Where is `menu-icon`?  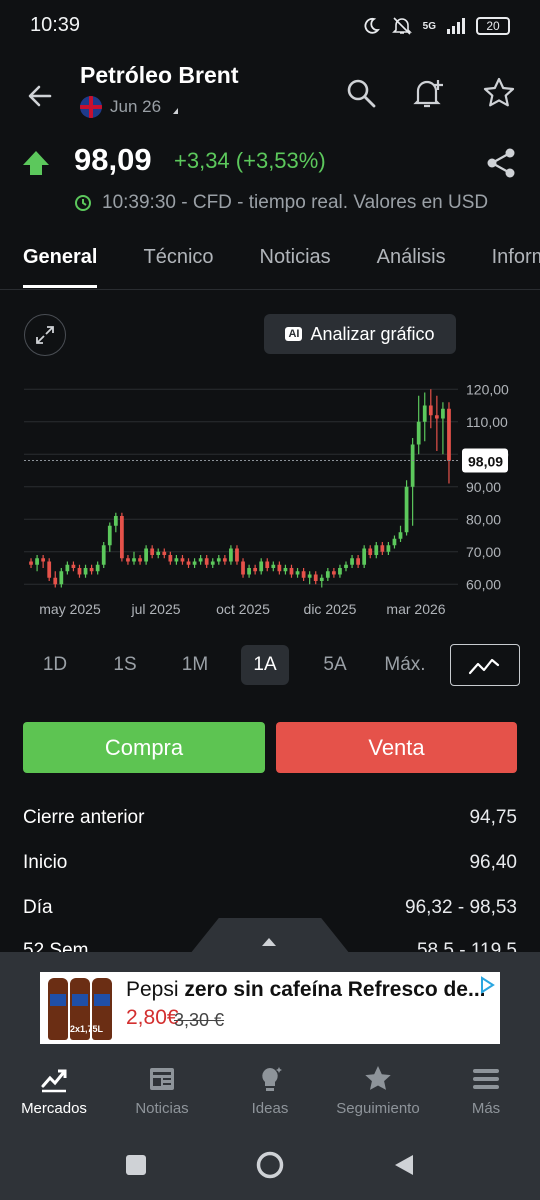
menu-icon is located at coordinates (486, 1079).